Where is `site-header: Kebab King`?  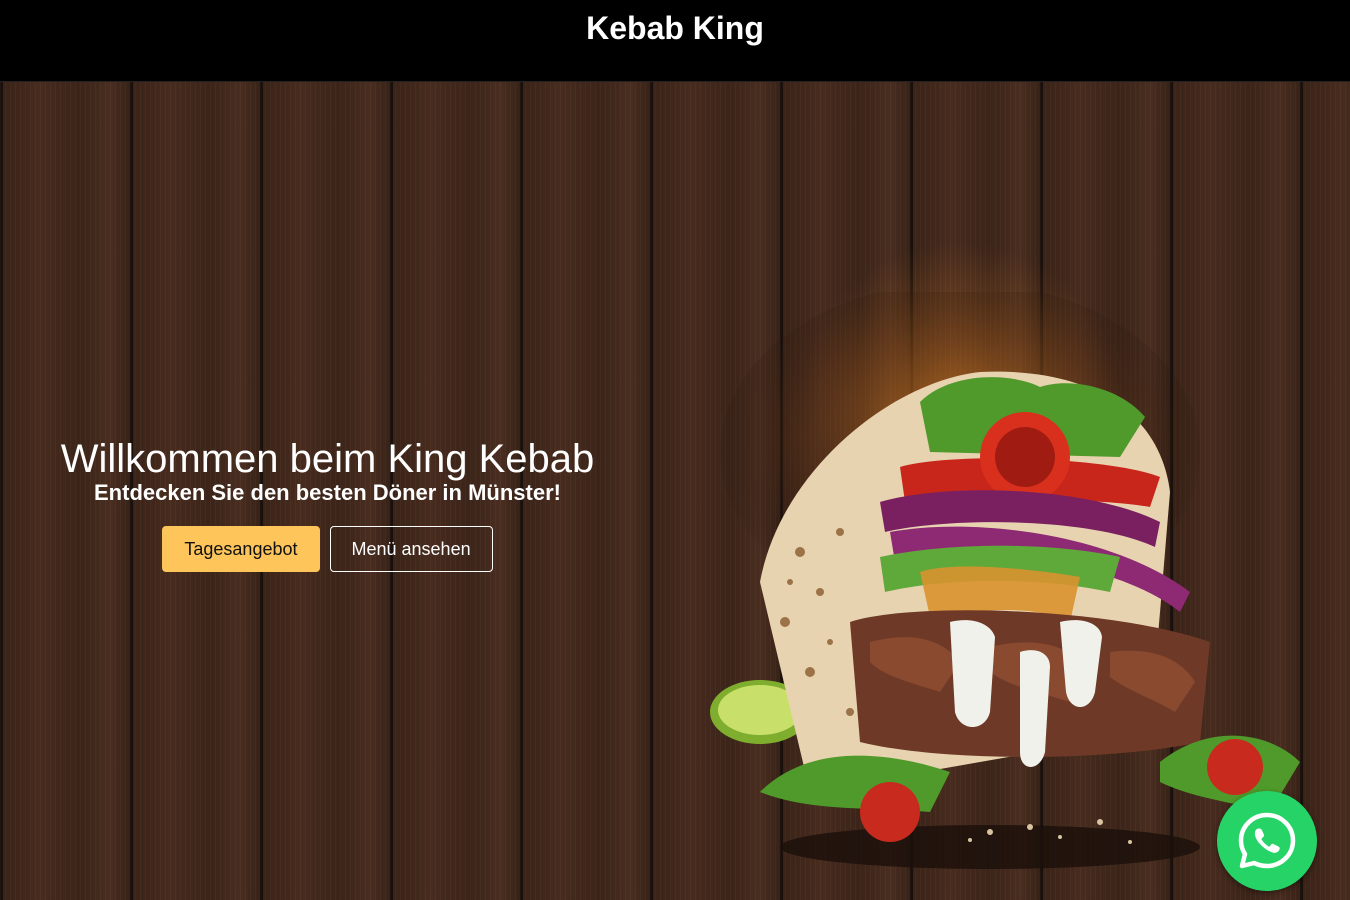 site-header: Kebab King is located at coordinates (675, 41).